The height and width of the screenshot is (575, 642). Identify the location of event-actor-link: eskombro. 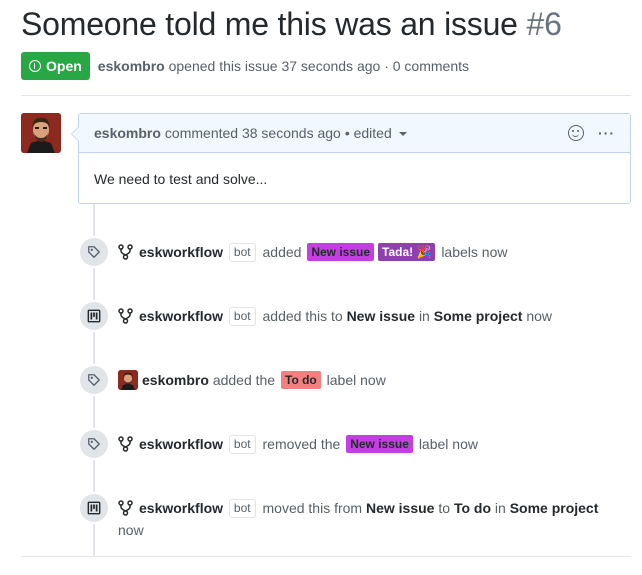
(175, 380).